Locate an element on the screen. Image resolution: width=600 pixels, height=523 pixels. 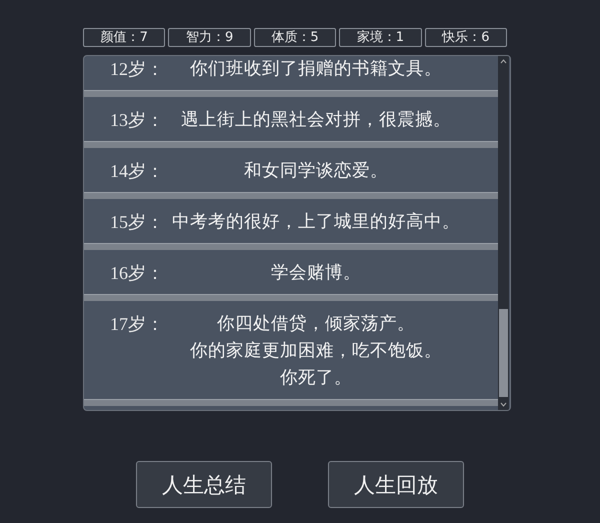
stat-label: 快乐：6 is located at coordinates (466, 37).